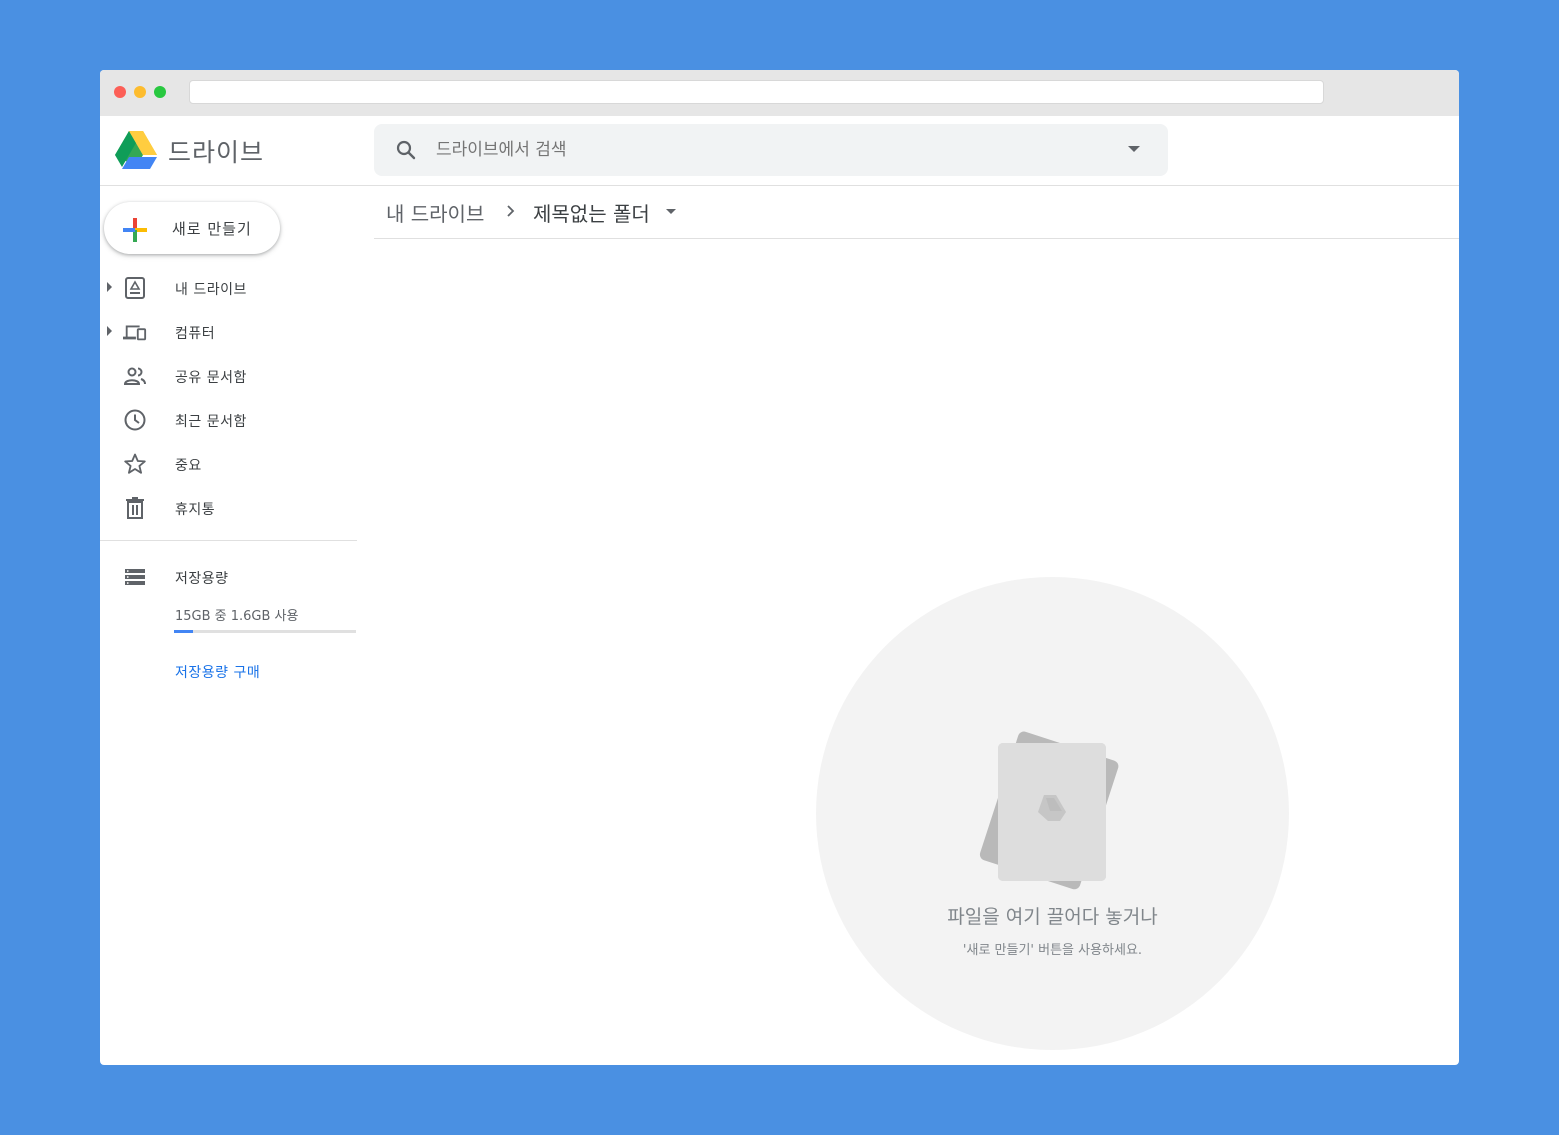 This screenshot has height=1135, width=1559. Describe the element at coordinates (1052, 950) in the screenshot. I see `empty-state-subtitle: '새로 만들기' 버튼을 사용하세요.` at that location.